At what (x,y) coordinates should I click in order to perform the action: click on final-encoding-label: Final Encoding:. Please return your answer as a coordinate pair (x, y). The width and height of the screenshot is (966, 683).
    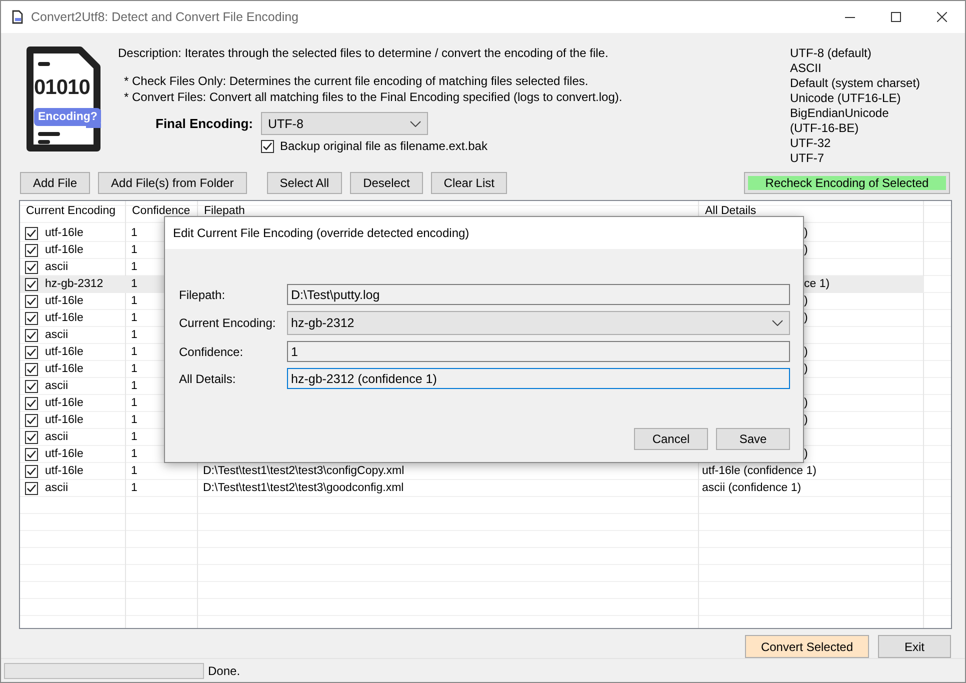
    Looking at the image, I should click on (203, 123).